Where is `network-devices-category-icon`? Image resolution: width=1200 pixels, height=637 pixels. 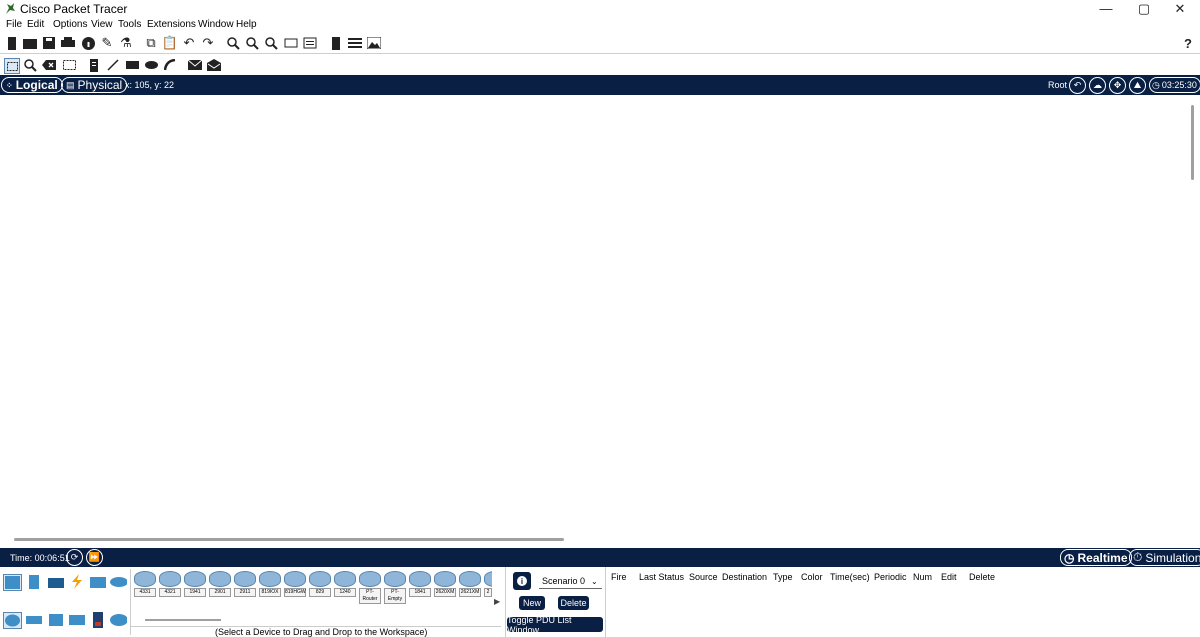
network-devices-category-icon is located at coordinates (12, 582).